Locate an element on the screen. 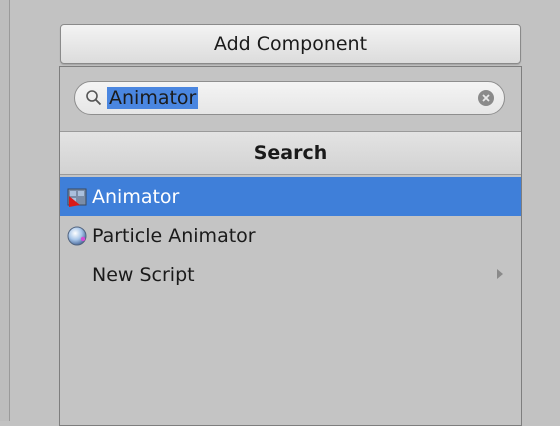  clear-search-icon is located at coordinates (486, 98).